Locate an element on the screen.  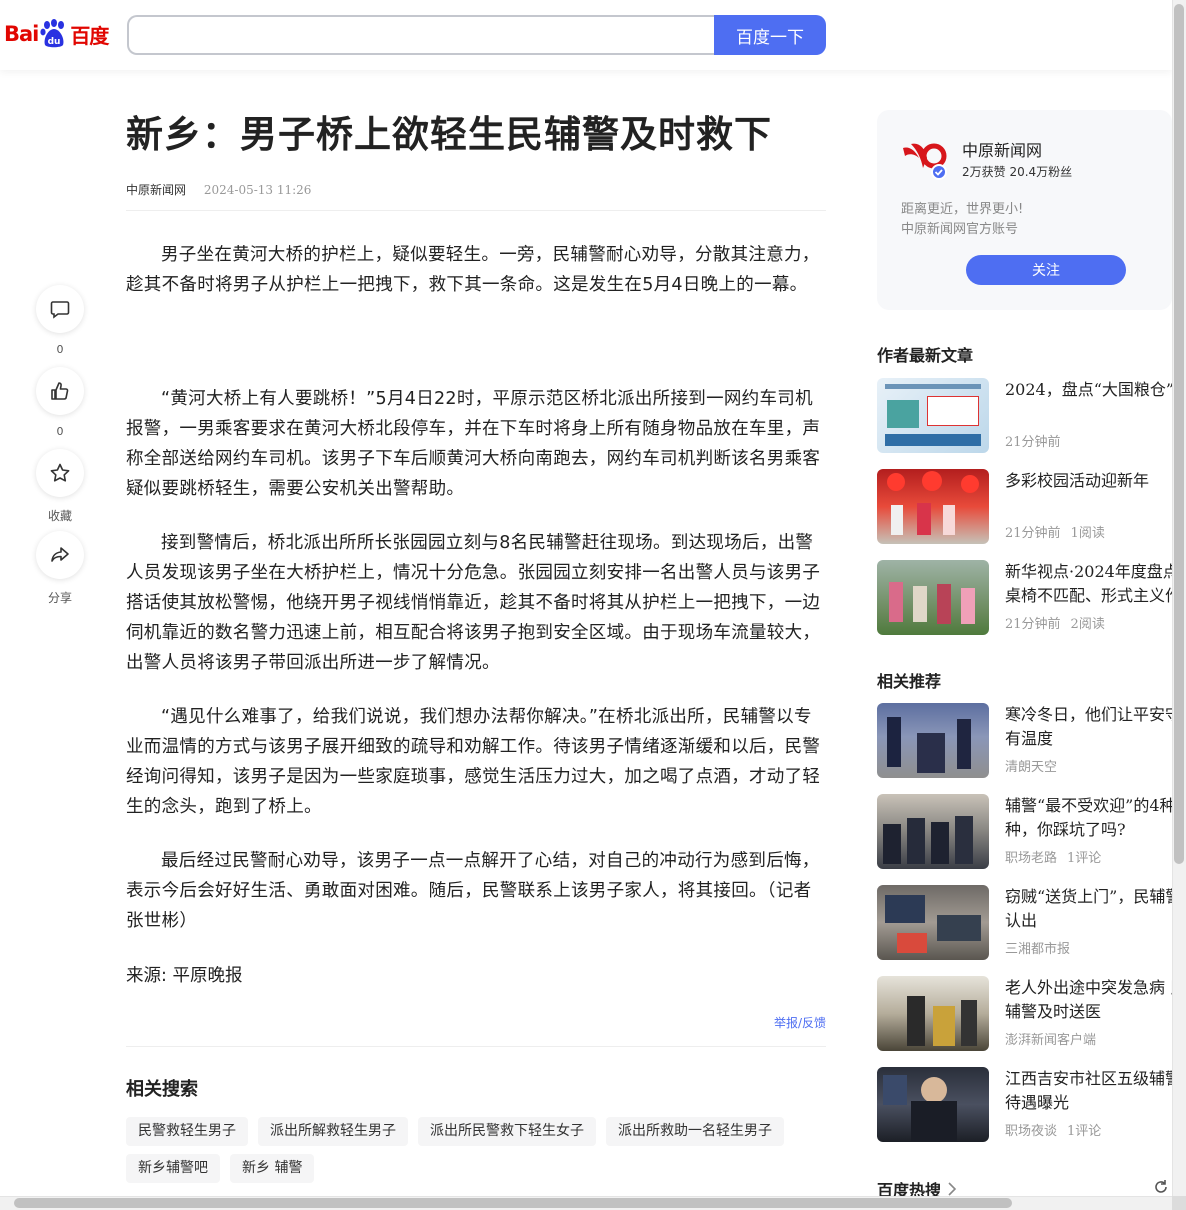
card-title: 新华视点·2024年度盘点 桌椅不匹配、形式主义作 is located at coordinates (1088, 584).